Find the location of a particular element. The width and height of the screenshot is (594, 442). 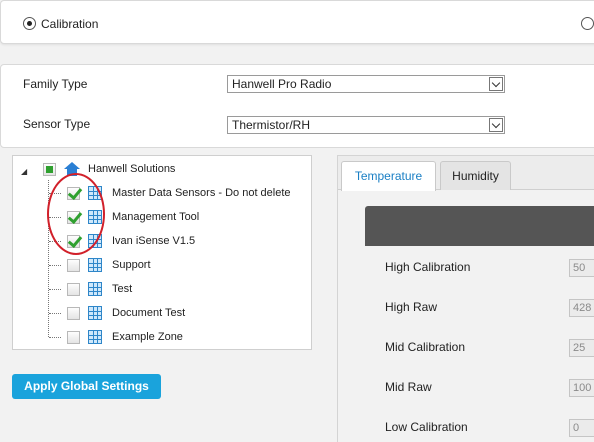

tree-root-item: Hanwell Solutions is located at coordinates (109, 169).